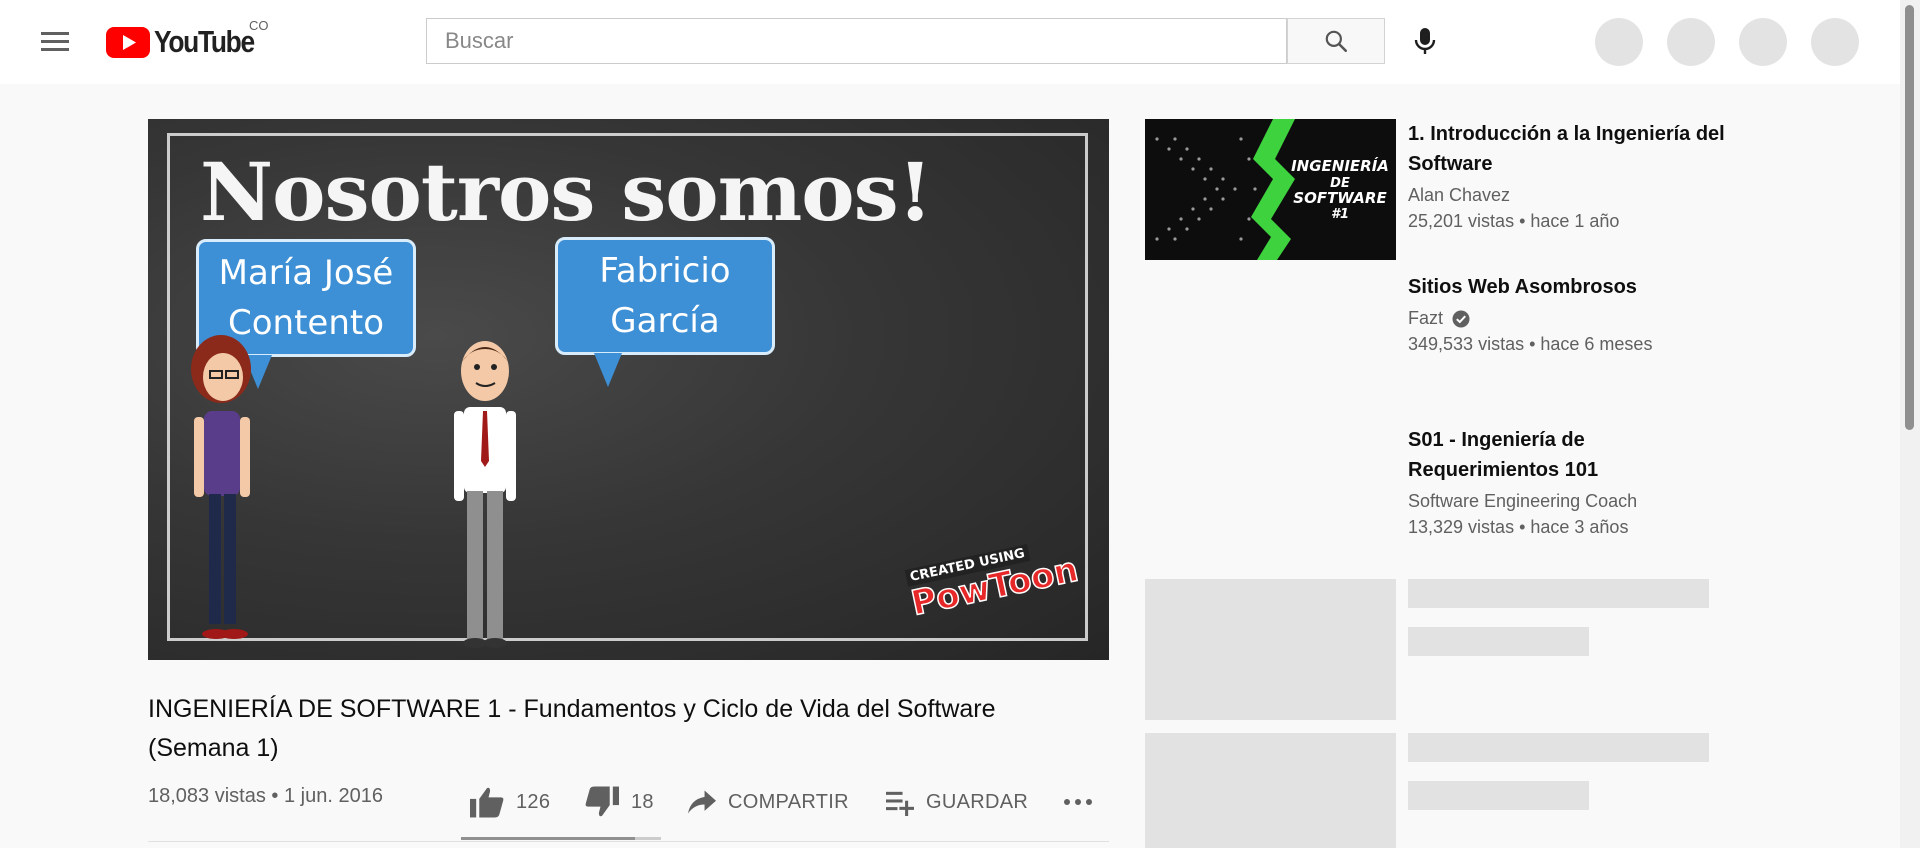  I want to click on page-scrollbar, so click(1910, 424).